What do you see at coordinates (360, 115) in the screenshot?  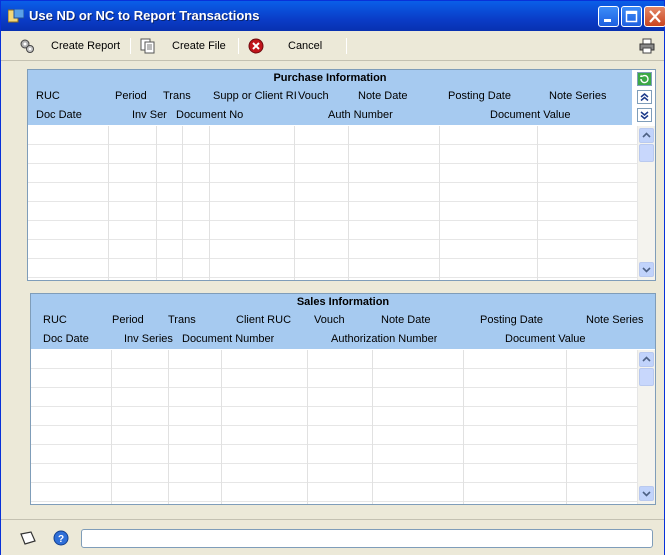 I see `column-header: Auth Number` at bounding box center [360, 115].